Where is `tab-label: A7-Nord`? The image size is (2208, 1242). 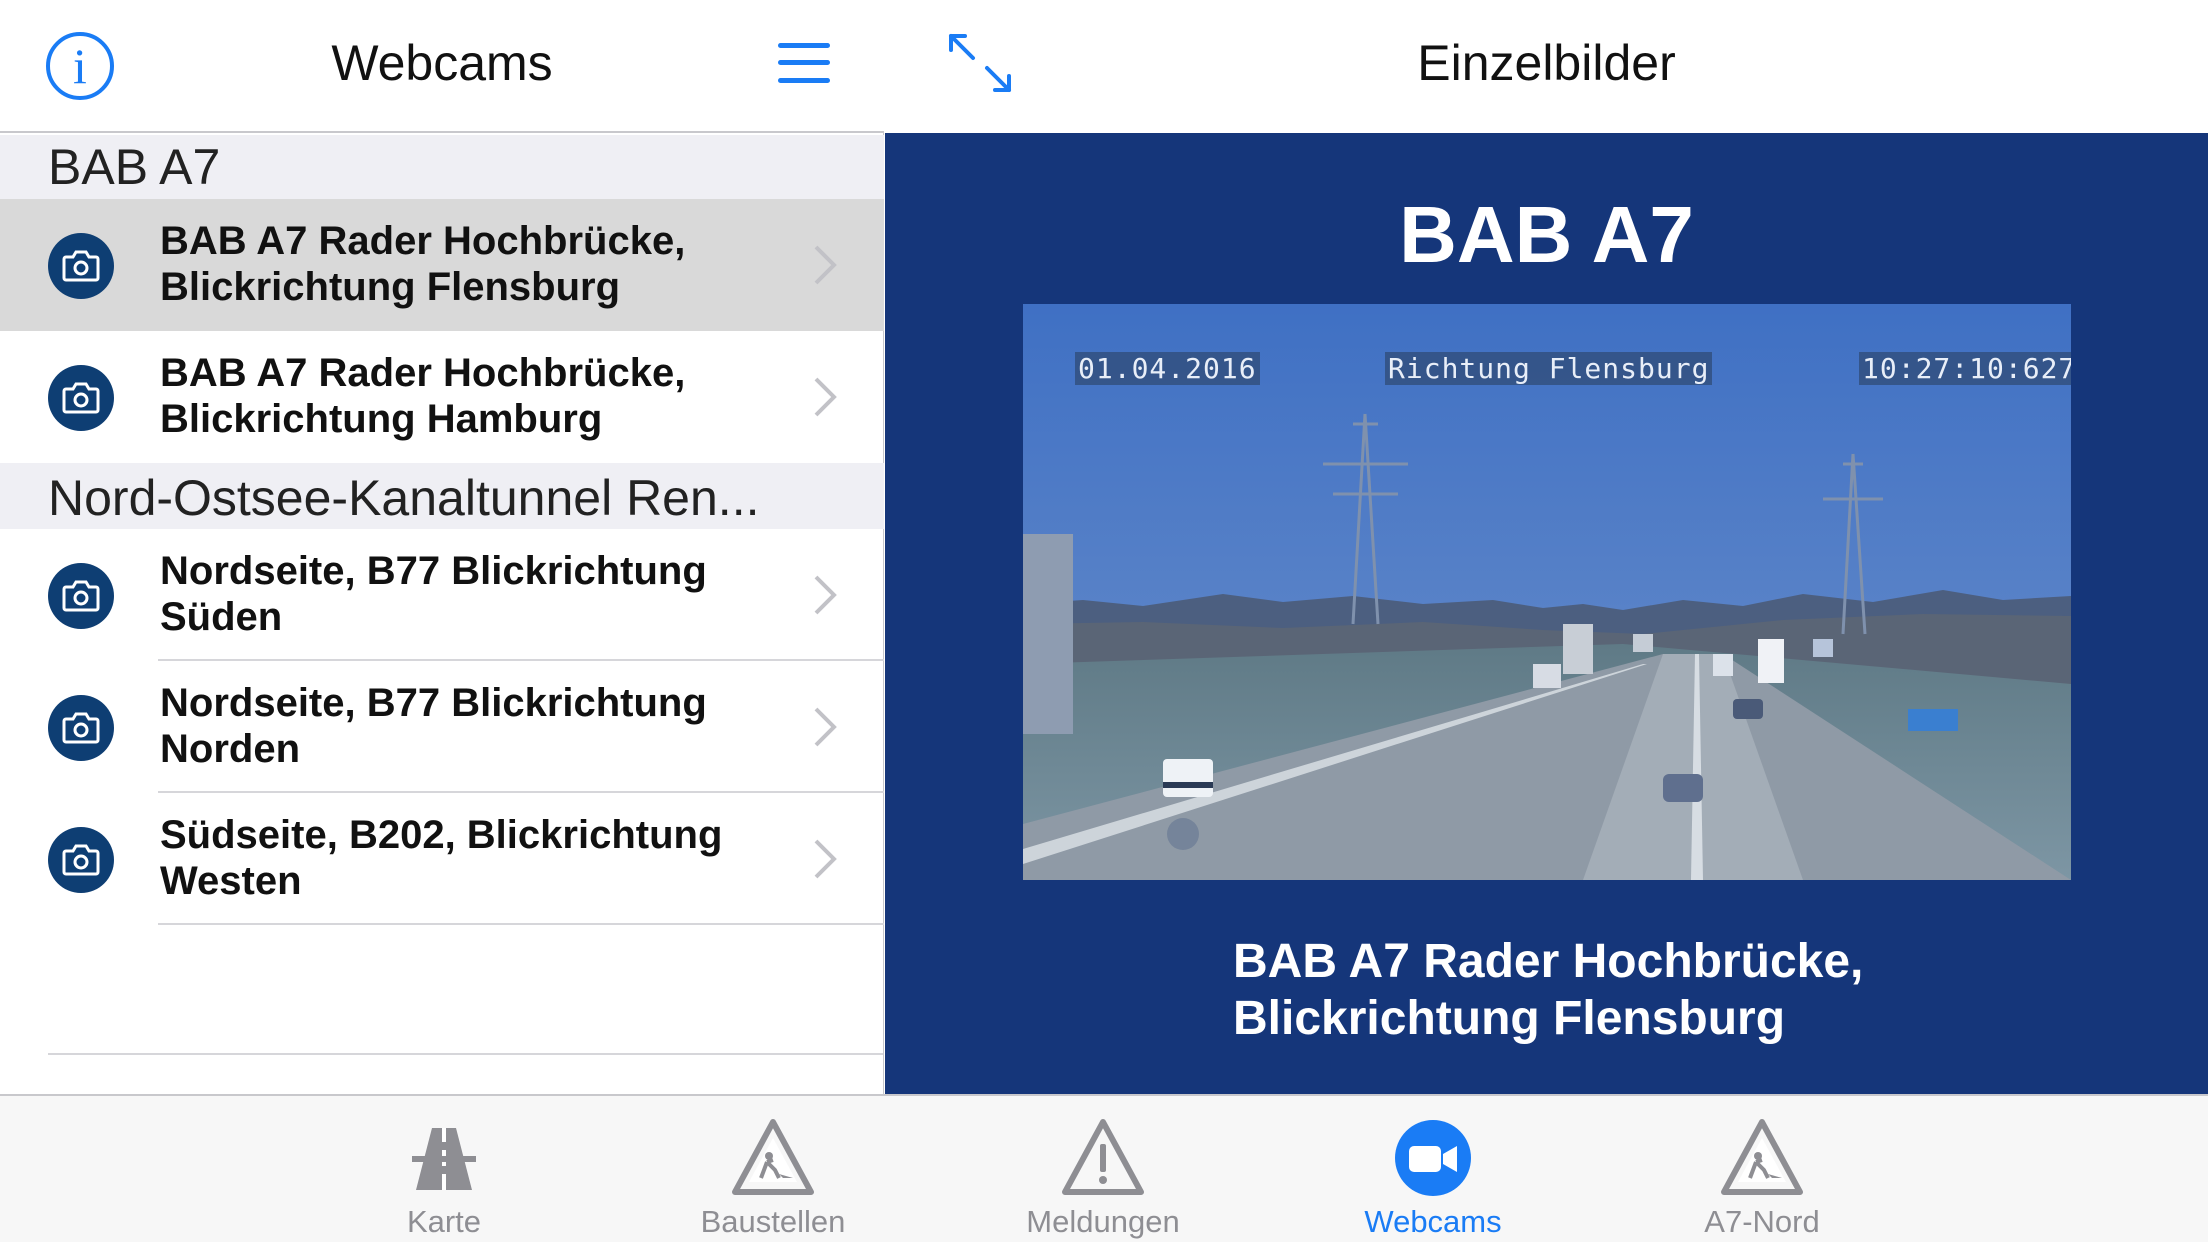 tab-label: A7-Nord is located at coordinates (1762, 1221).